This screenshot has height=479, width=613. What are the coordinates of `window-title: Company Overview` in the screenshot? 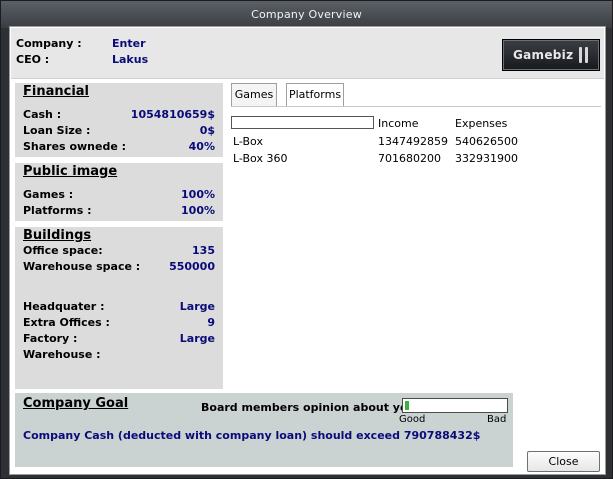 It's located at (306, 14).